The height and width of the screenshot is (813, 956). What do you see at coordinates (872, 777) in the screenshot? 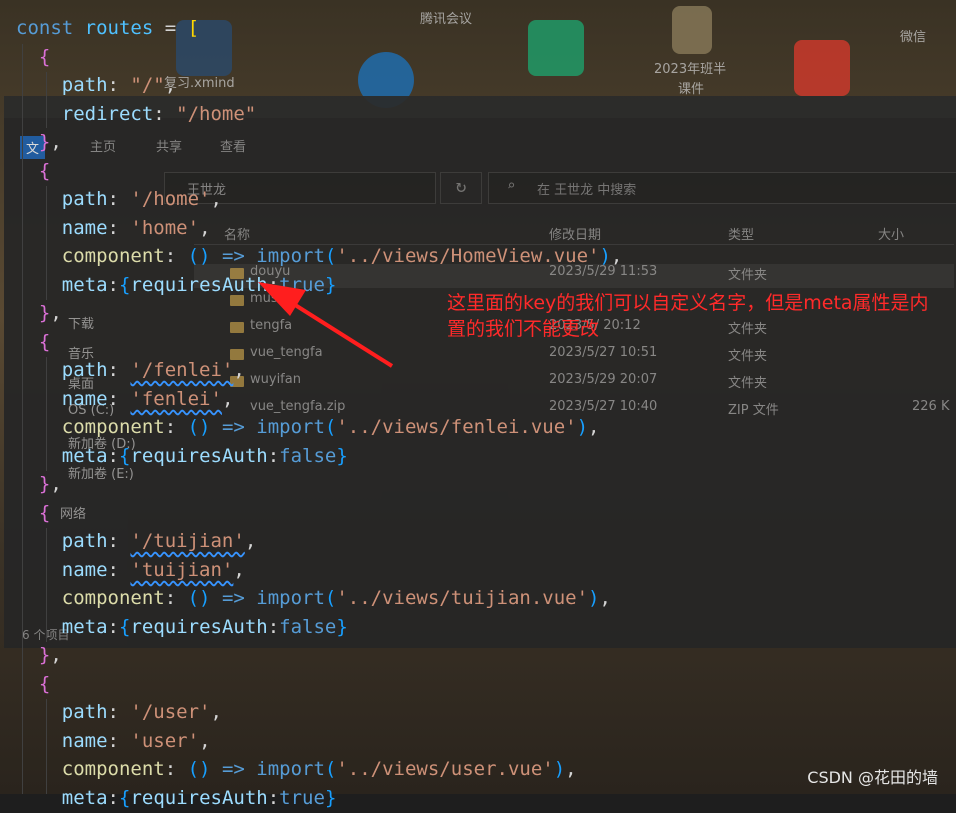
I see `watermark: CSDN @花田的墙` at bounding box center [872, 777].